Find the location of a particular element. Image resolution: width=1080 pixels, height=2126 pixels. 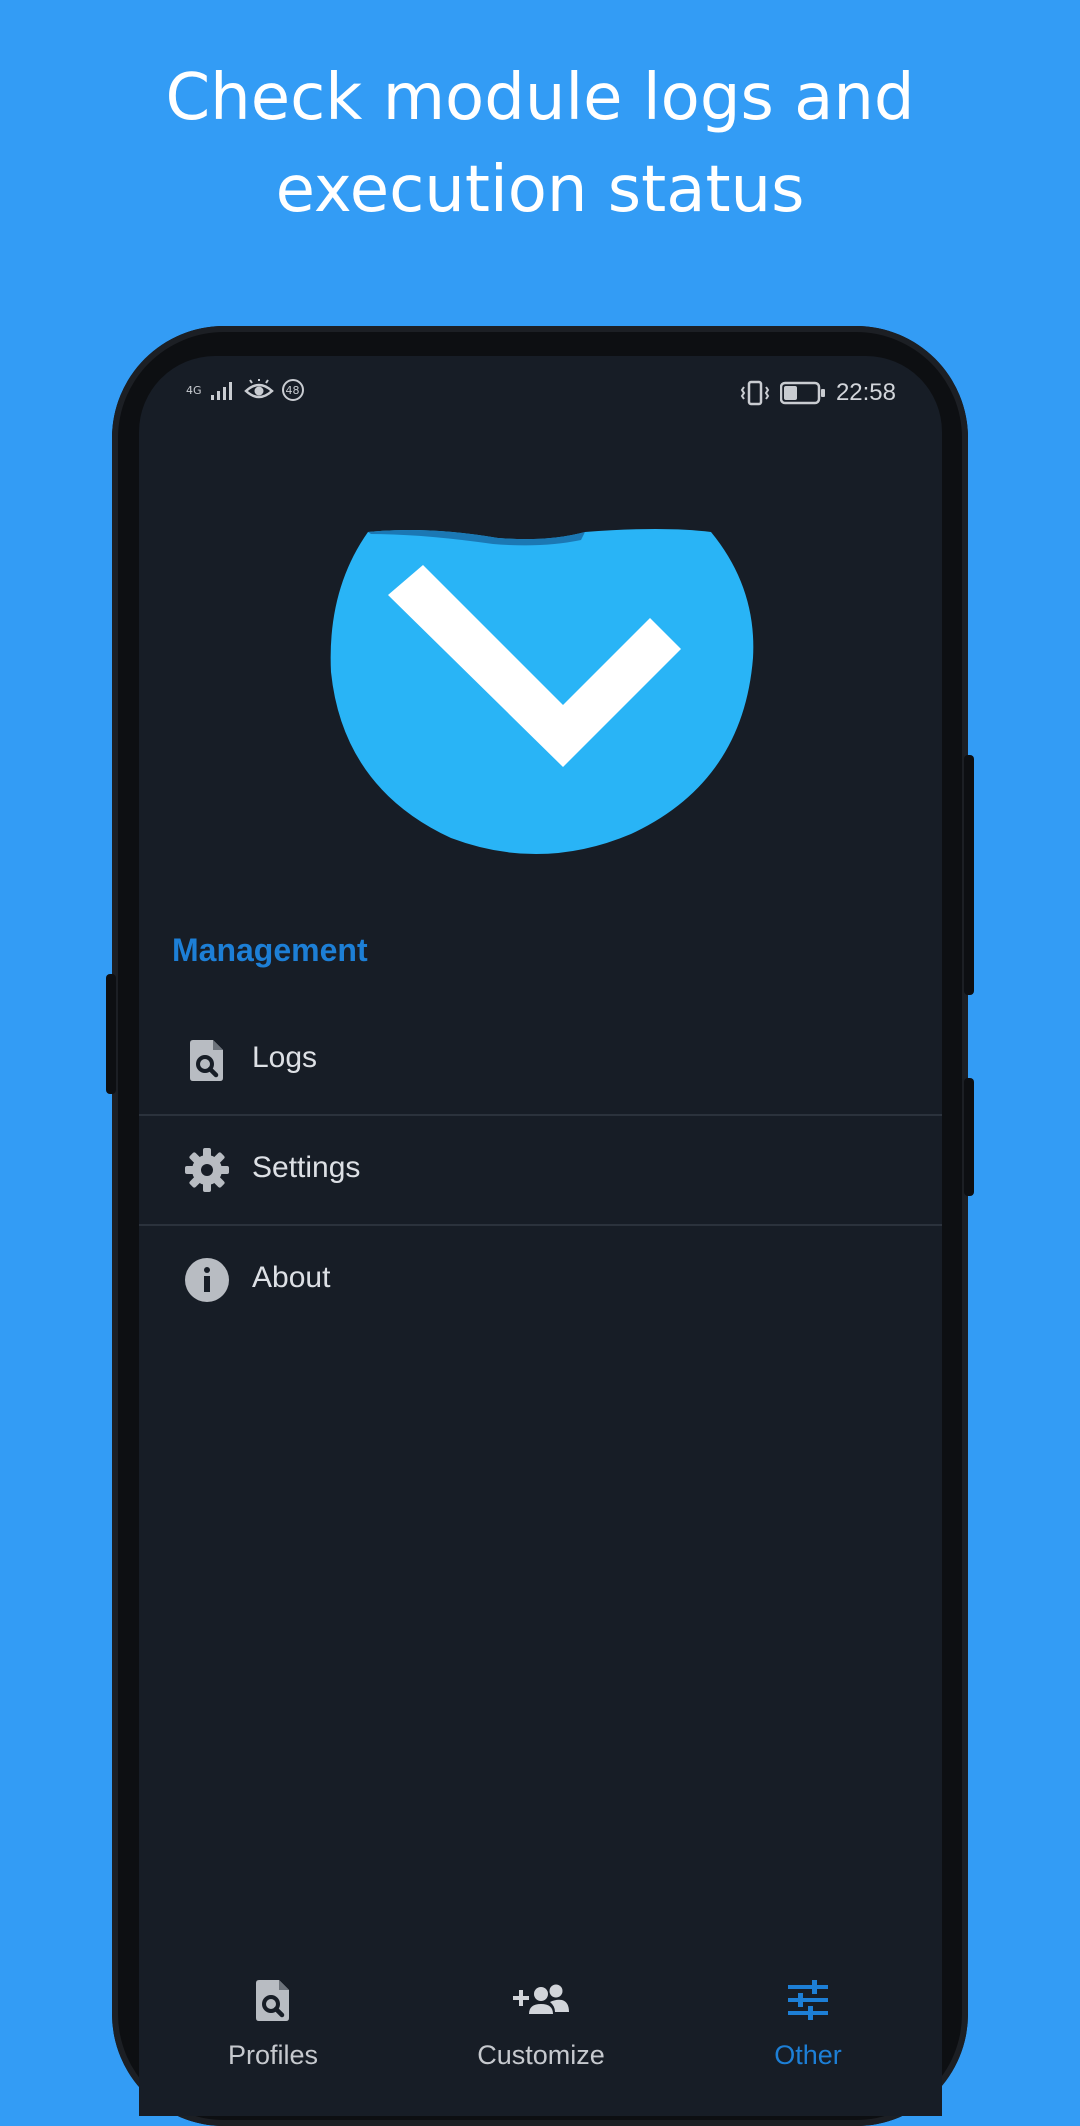

menu-item-label-logs: Logs is located at coordinates (285, 1057).